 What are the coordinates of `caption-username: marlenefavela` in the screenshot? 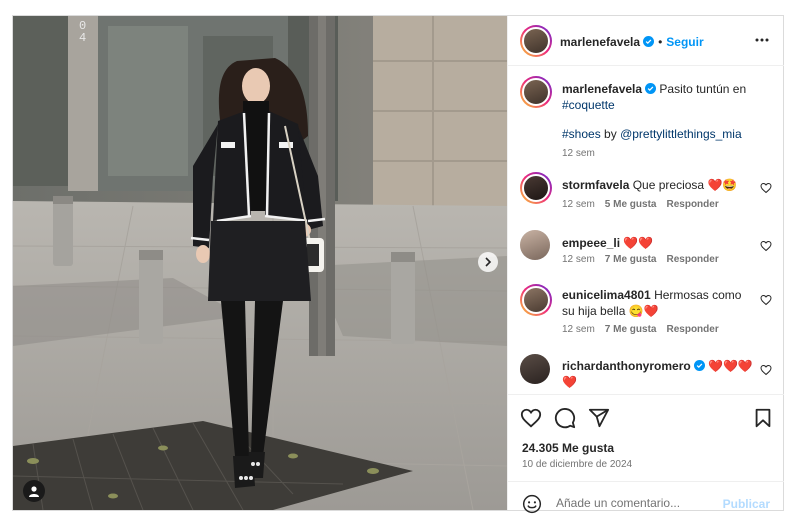 It's located at (602, 89).